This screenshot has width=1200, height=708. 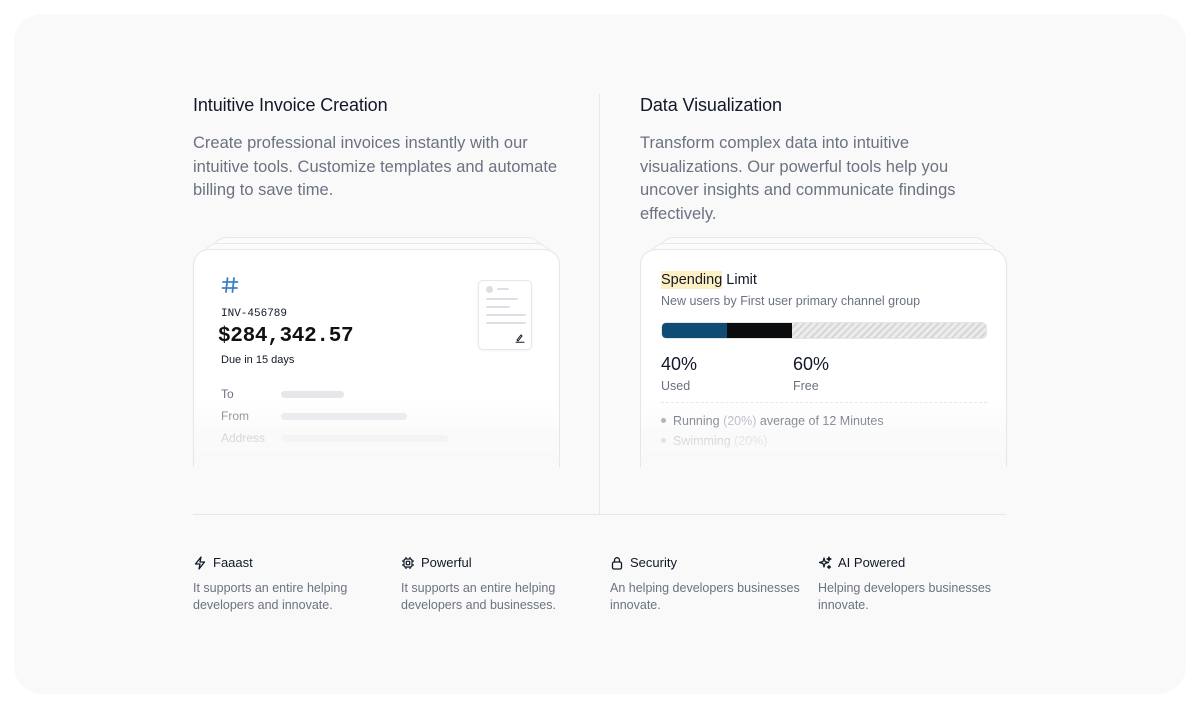 What do you see at coordinates (286, 336) in the screenshot?
I see `invoice-amount: $284,342.57` at bounding box center [286, 336].